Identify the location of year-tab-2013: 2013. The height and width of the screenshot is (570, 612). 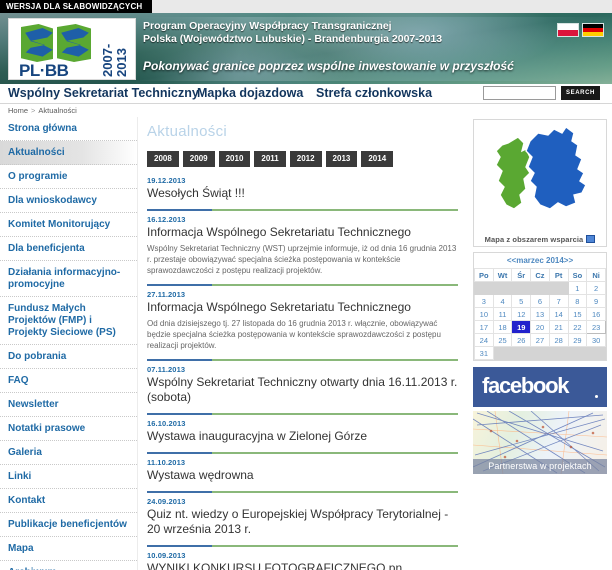
(341, 159).